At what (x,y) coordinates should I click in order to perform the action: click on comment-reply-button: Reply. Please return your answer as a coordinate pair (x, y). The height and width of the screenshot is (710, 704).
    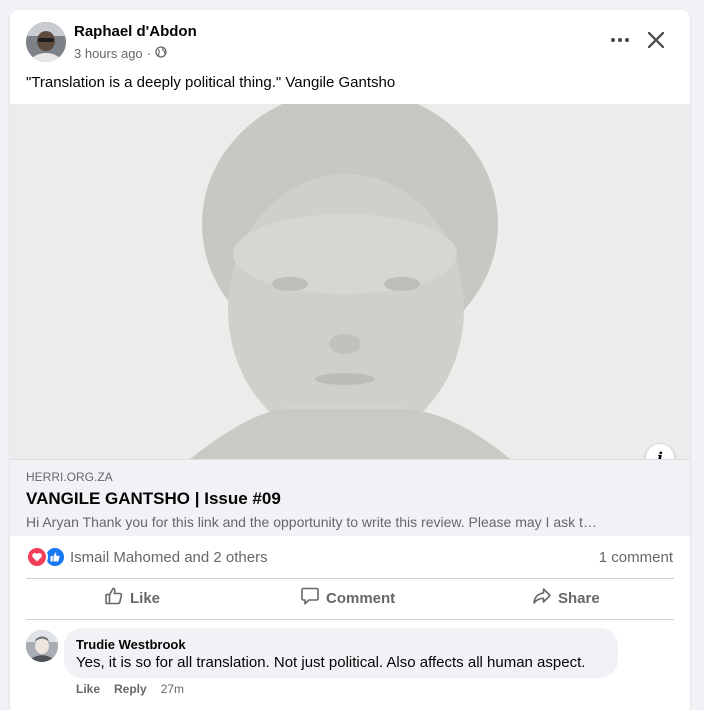
    Looking at the image, I should click on (130, 689).